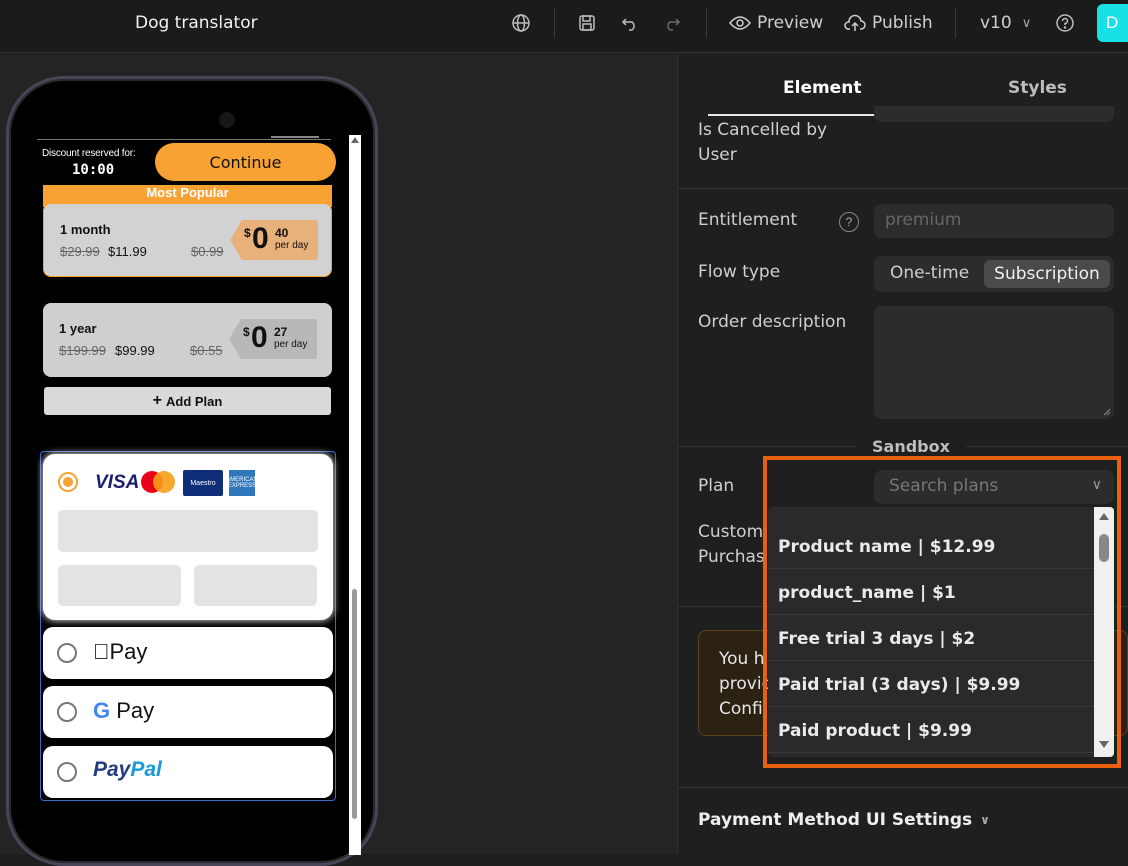 This screenshot has height=866, width=1128. What do you see at coordinates (1047, 274) in the screenshot?
I see `flow-option-subscription: Subscription` at bounding box center [1047, 274].